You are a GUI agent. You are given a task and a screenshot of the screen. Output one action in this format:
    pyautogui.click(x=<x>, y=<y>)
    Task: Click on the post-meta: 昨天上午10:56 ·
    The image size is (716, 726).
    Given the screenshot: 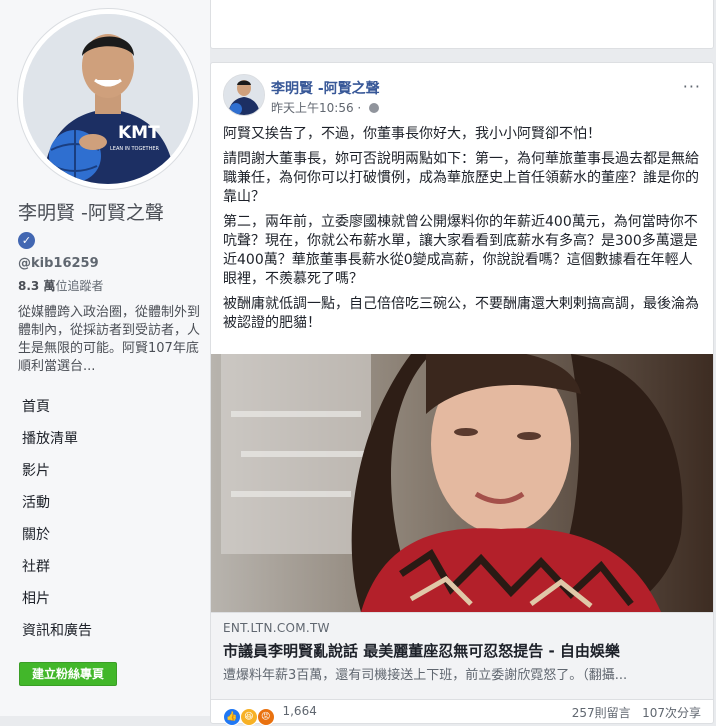 What is the action you would take?
    pyautogui.click(x=325, y=107)
    